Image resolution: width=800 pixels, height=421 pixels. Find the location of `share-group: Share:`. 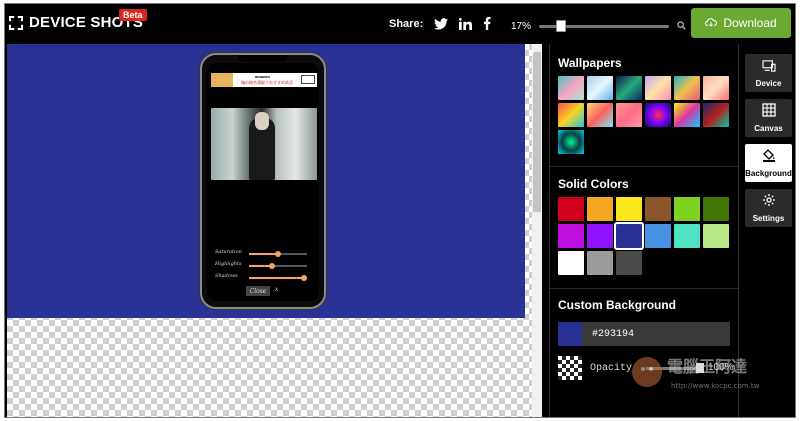

share-group: Share: is located at coordinates (440, 23).